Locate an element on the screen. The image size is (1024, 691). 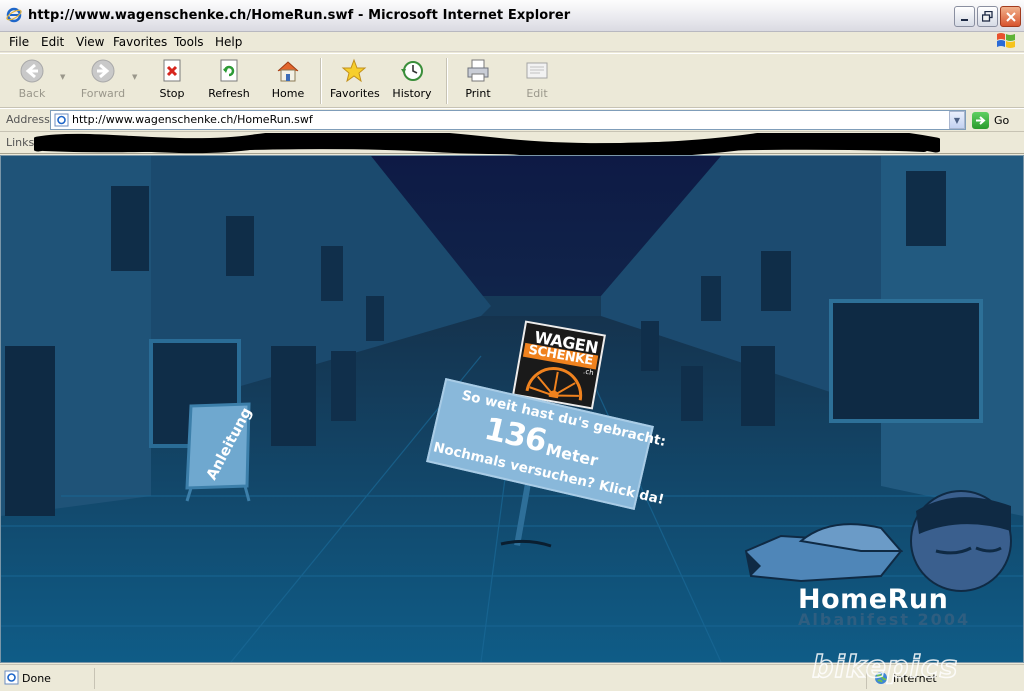
restore-icon is located at coordinates (987, 16).